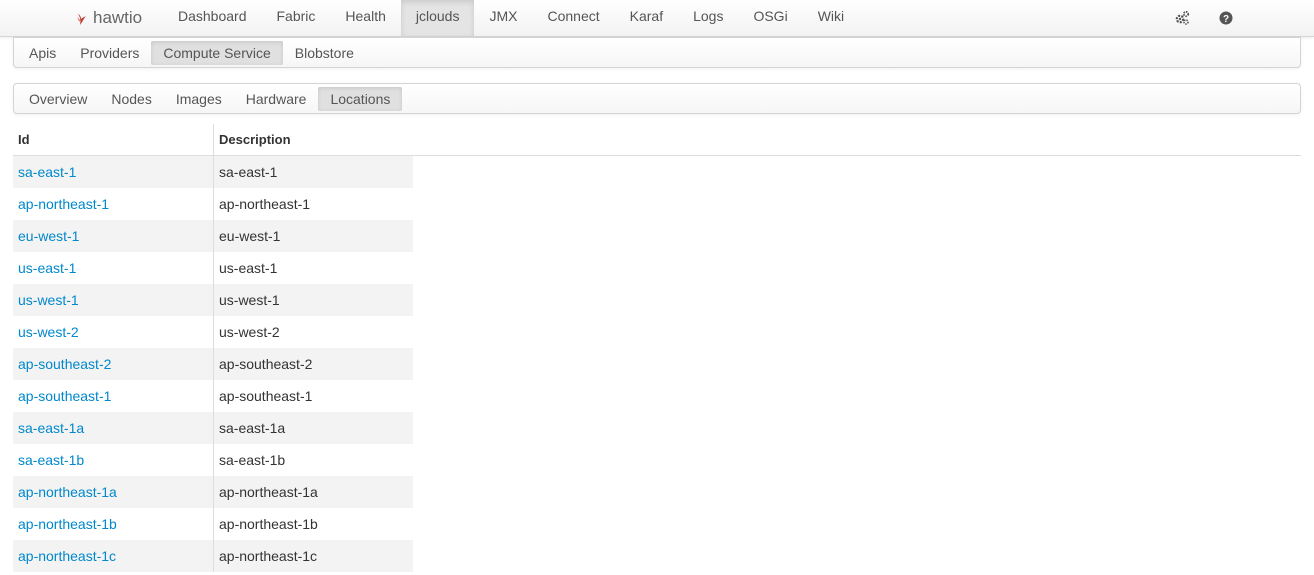 The image size is (1314, 575). I want to click on table-row: sa-east-1b sa-east-1b, so click(657, 460).